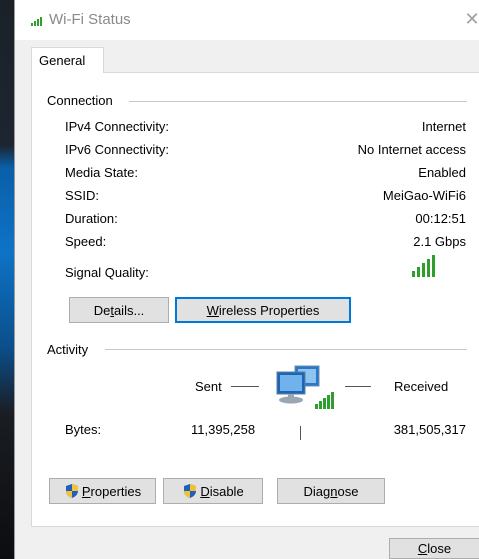 The height and width of the screenshot is (559, 479). I want to click on diagnose-button-label: Diagnose, so click(331, 491).